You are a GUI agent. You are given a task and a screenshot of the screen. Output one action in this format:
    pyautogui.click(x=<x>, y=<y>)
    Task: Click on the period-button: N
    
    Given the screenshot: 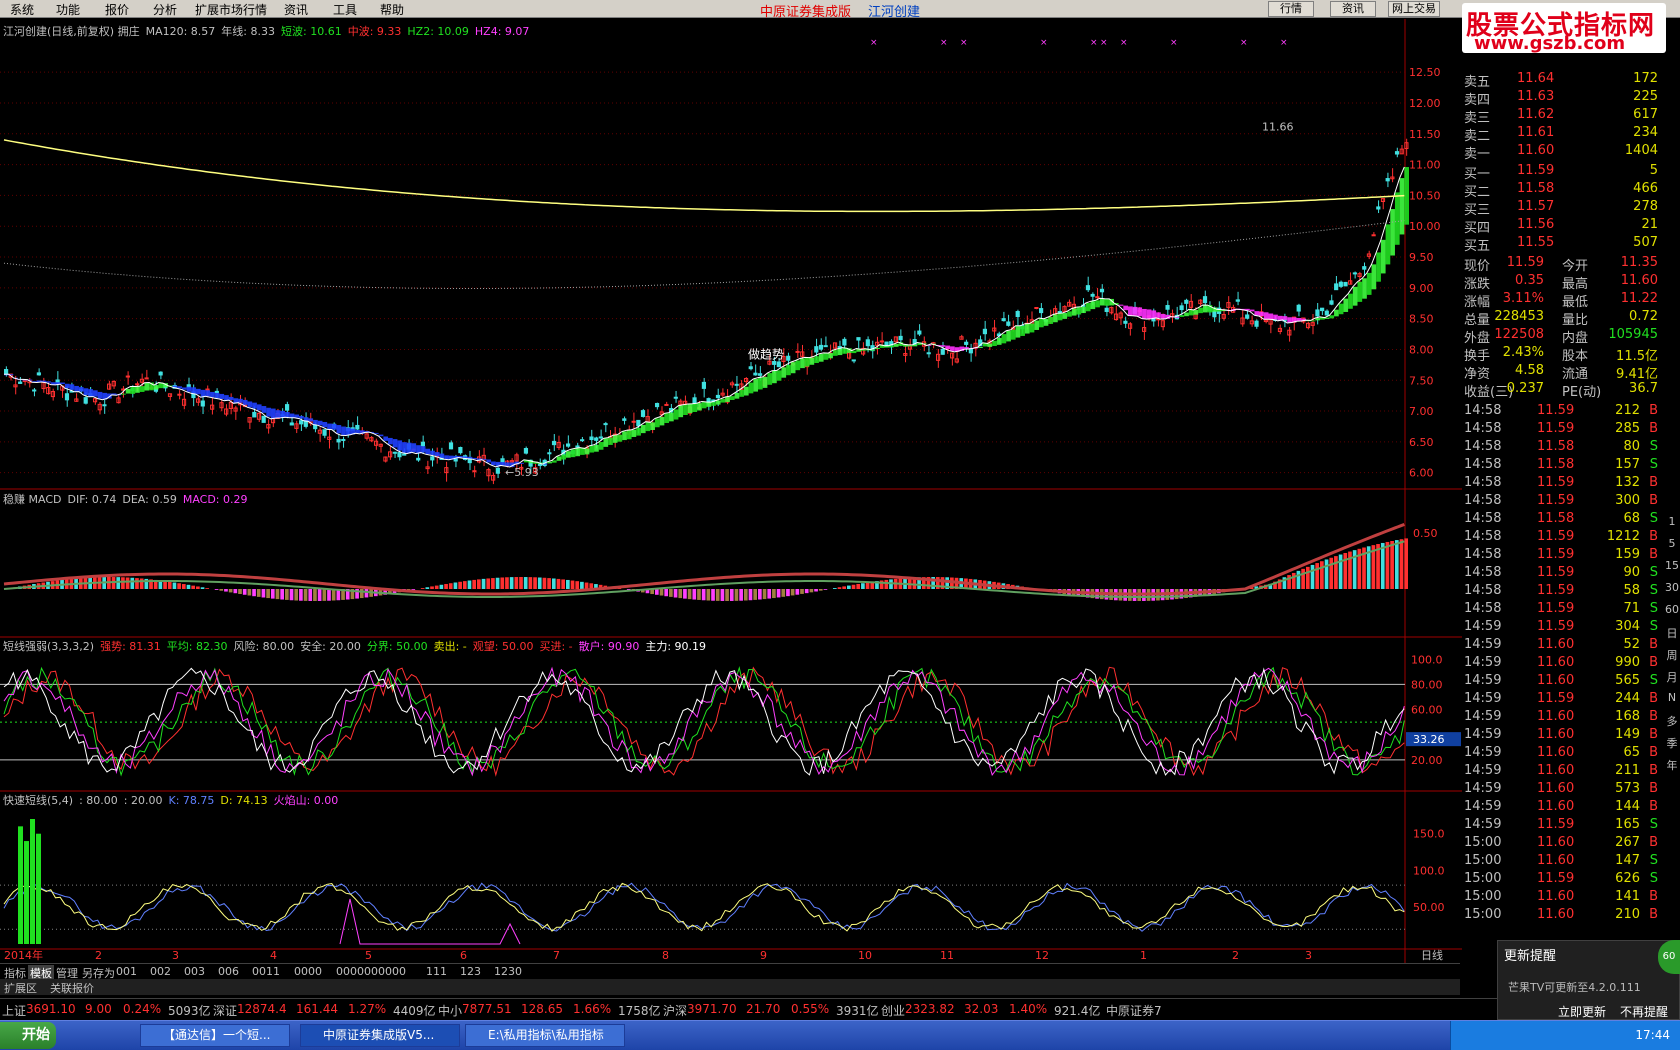 What is the action you would take?
    pyautogui.click(x=1672, y=699)
    